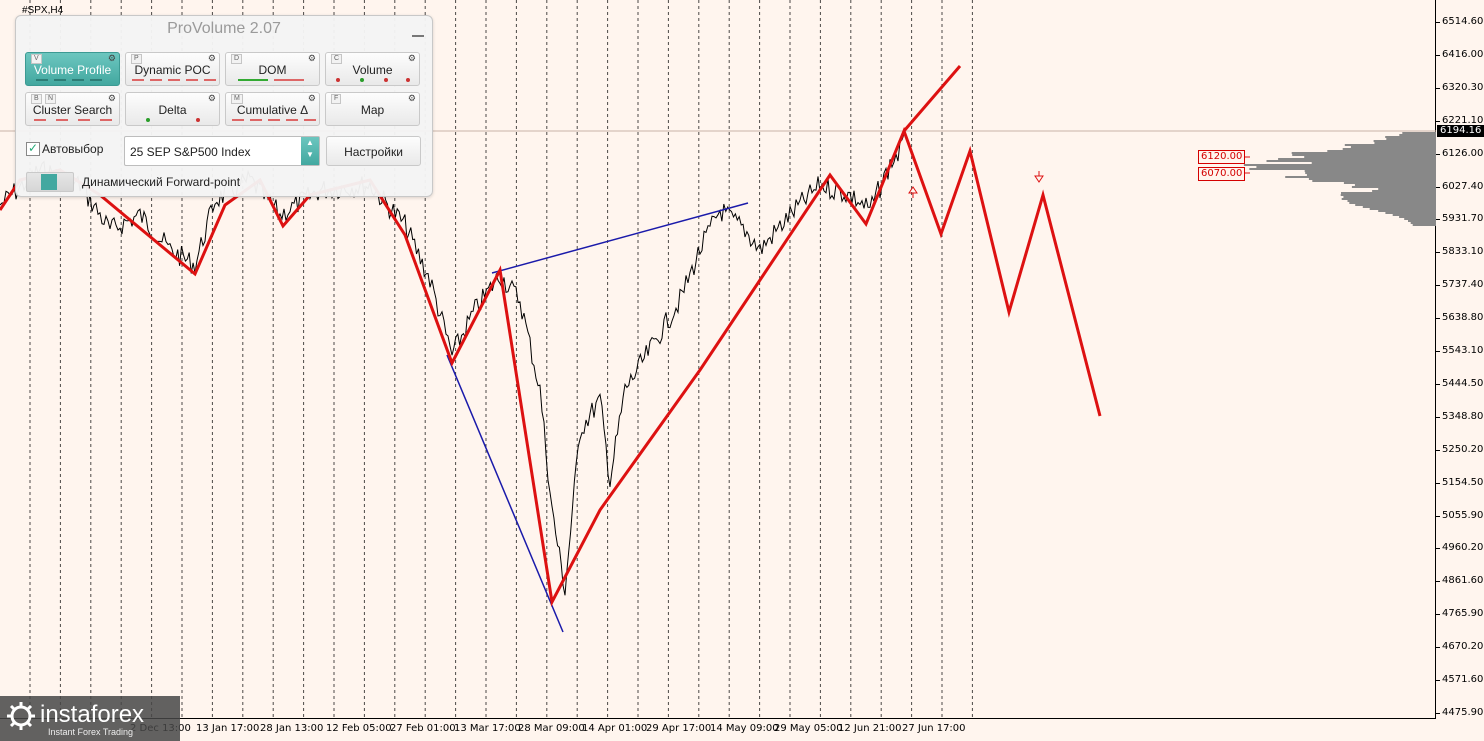 This screenshot has width=1484, height=741. I want to click on time-tick-label: 12 Jun 21:00, so click(870, 728).